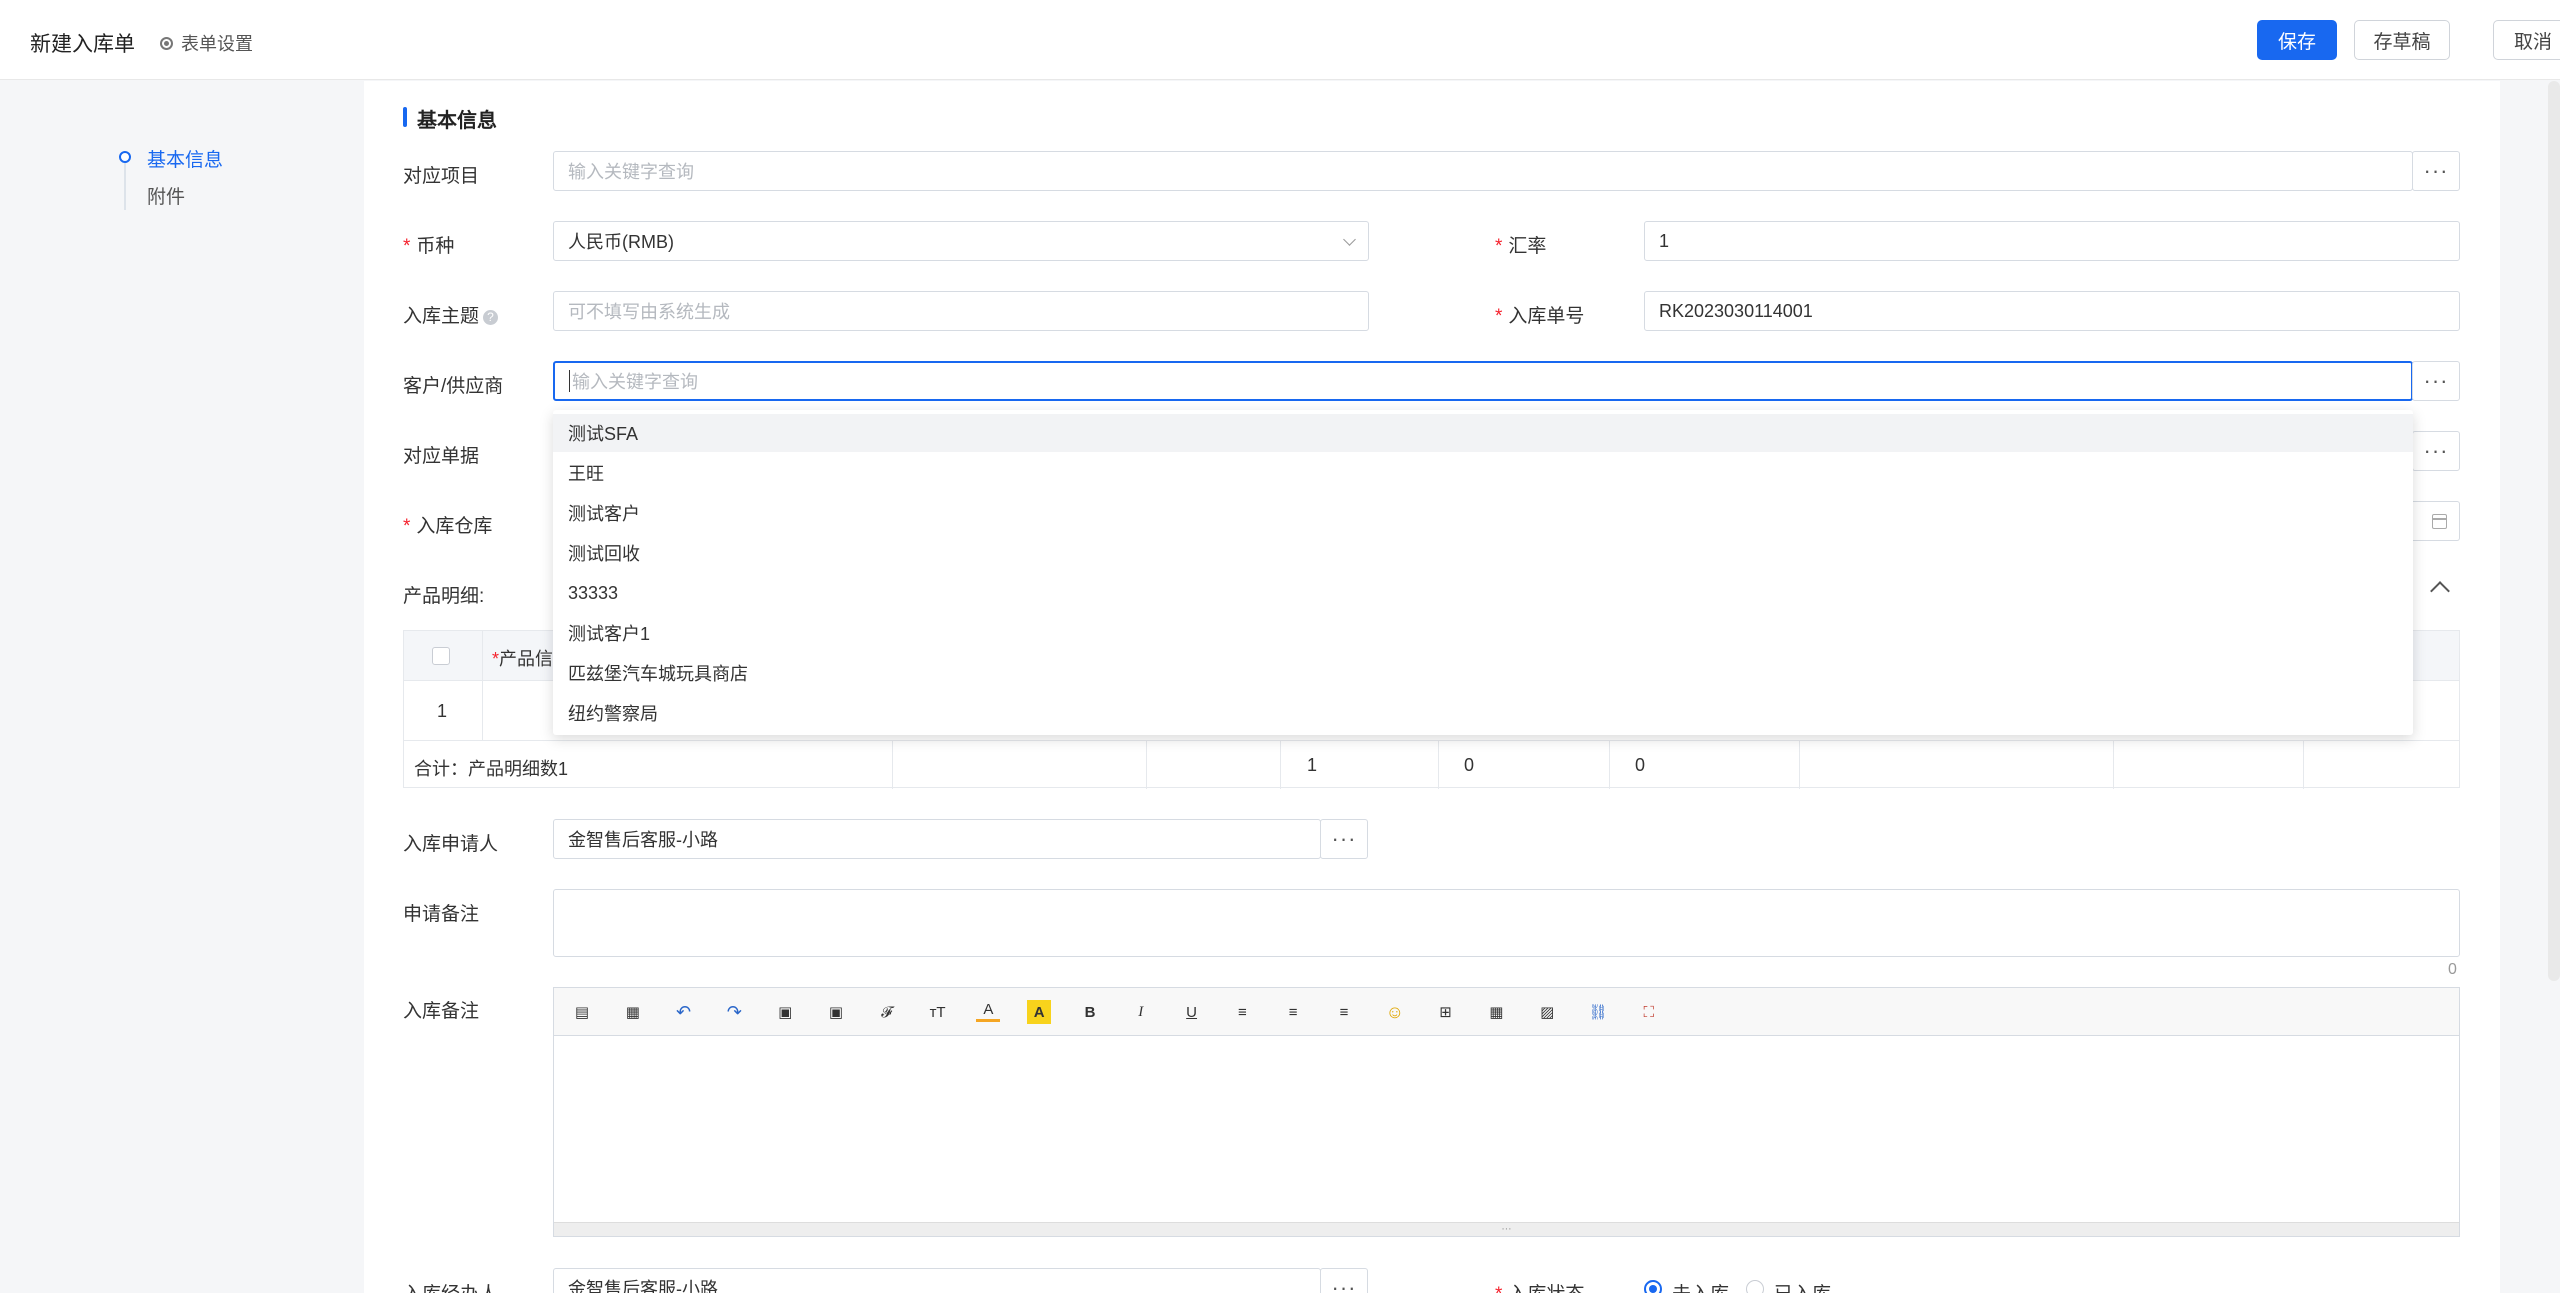 The height and width of the screenshot is (1293, 2560). Describe the element at coordinates (1649, 1012) in the screenshot. I see `fullscreen-icon: ⛶` at that location.